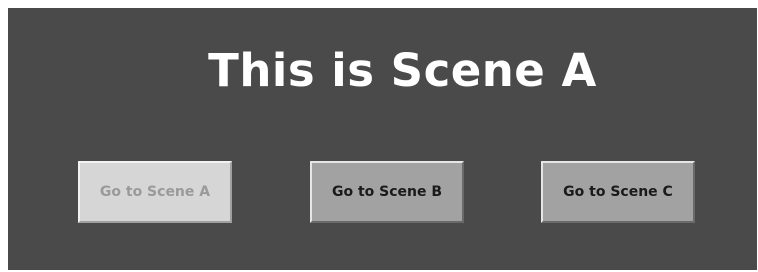 Image resolution: width=758 pixels, height=272 pixels. What do you see at coordinates (387, 192) in the screenshot?
I see `go-to-scene-b-button: Go to Scene B` at bounding box center [387, 192].